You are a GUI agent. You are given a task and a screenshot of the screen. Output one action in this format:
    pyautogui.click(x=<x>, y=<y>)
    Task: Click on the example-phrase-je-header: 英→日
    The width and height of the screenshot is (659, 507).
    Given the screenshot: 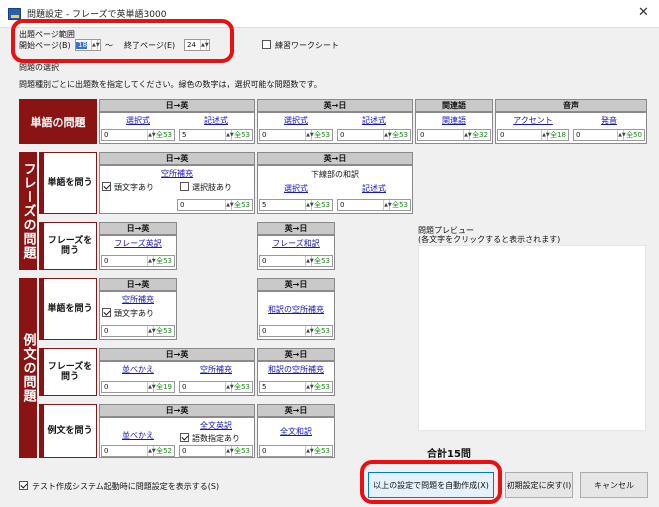 What is the action you would take?
    pyautogui.click(x=296, y=354)
    